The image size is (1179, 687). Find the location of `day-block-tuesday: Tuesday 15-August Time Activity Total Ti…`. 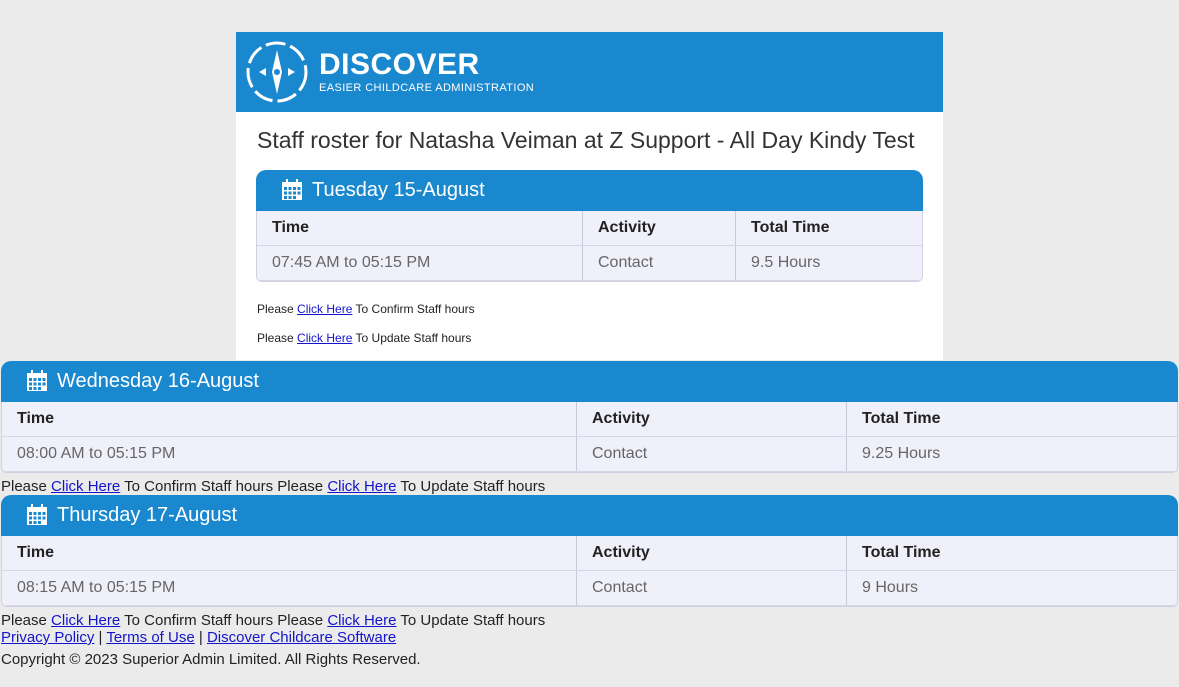

day-block-tuesday: Tuesday 15-August Time Activity Total Ti… is located at coordinates (589, 226).